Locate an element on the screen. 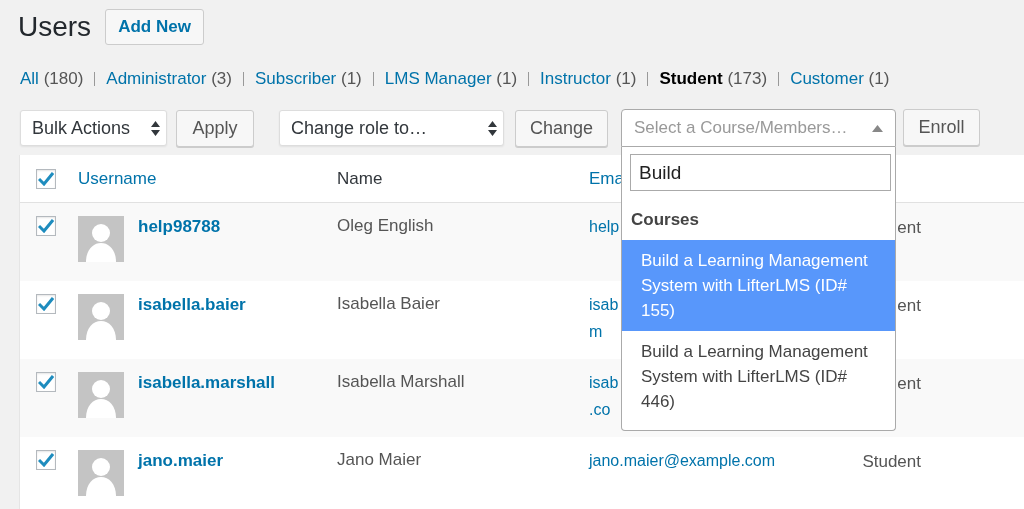 This screenshot has width=1024, height=509. username-link: isabella.marshall is located at coordinates (207, 383).